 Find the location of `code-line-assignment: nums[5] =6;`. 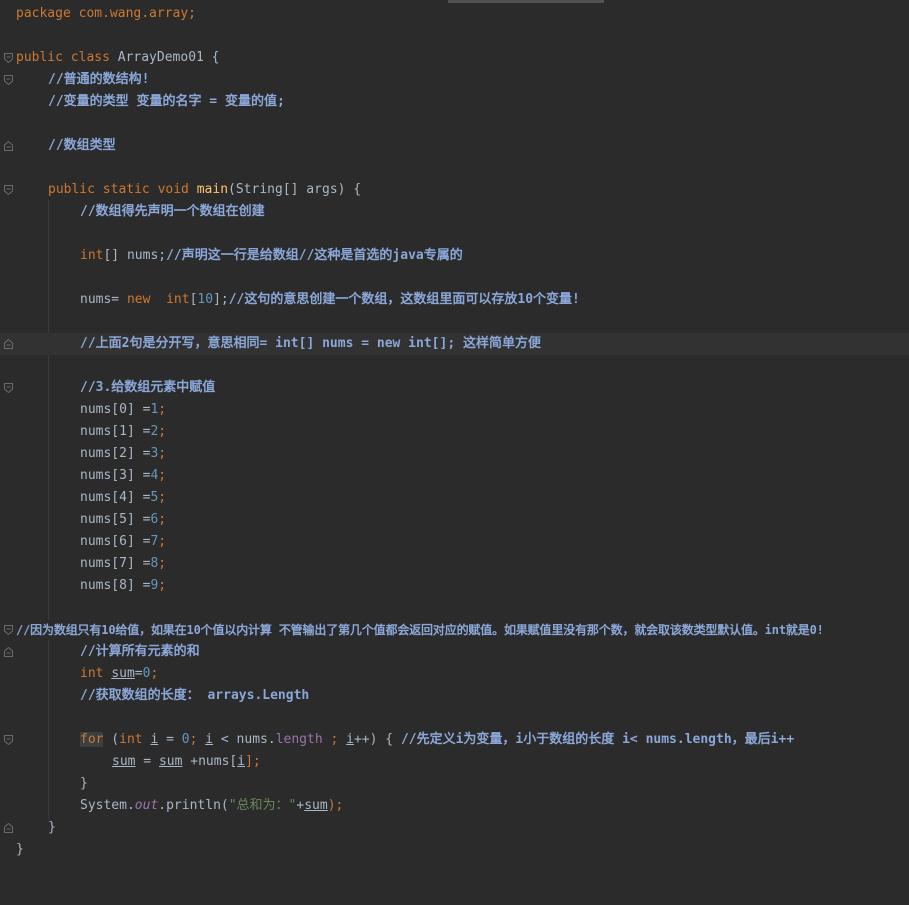

code-line-assignment: nums[5] =6; is located at coordinates (454, 520).